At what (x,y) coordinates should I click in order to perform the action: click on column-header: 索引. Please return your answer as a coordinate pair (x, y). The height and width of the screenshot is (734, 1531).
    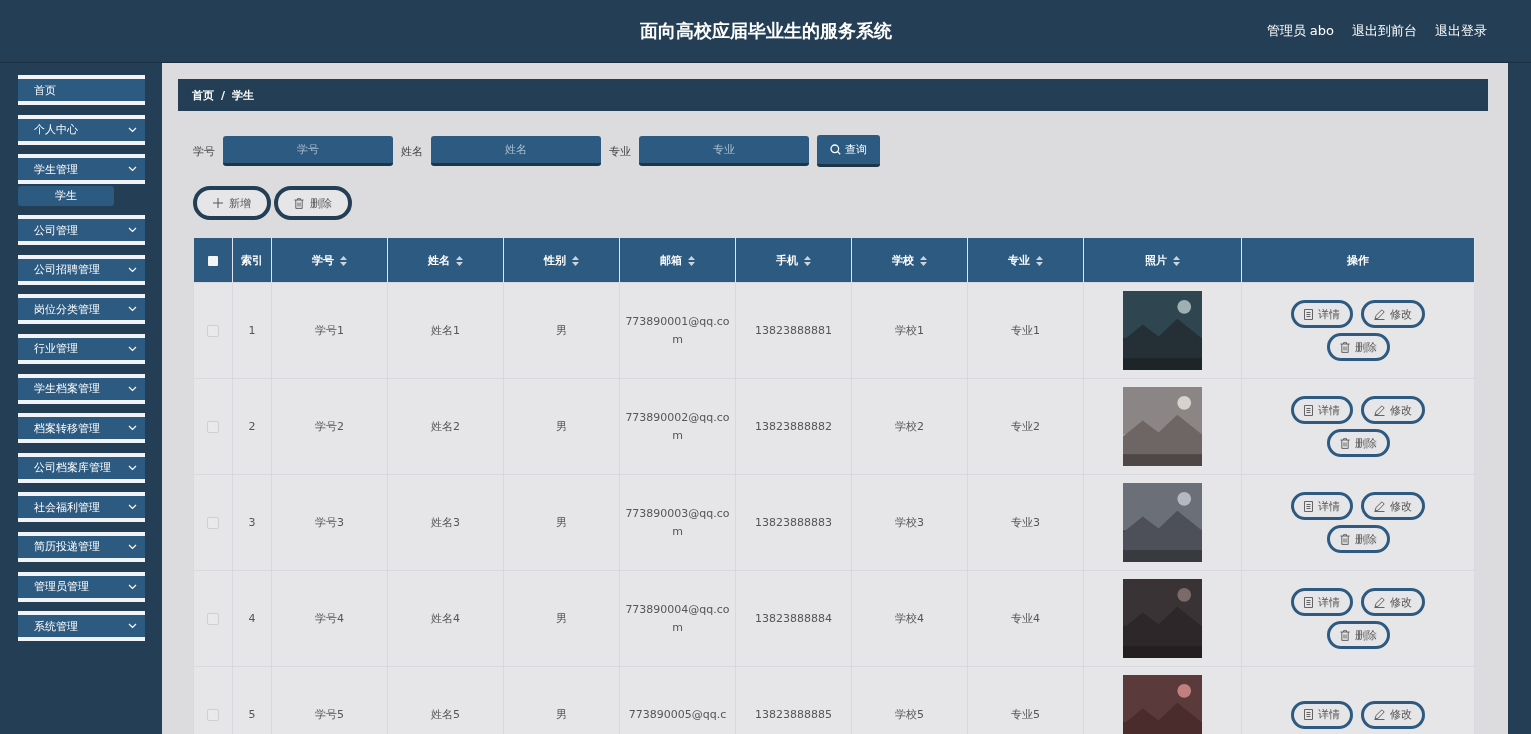
    Looking at the image, I should click on (252, 260).